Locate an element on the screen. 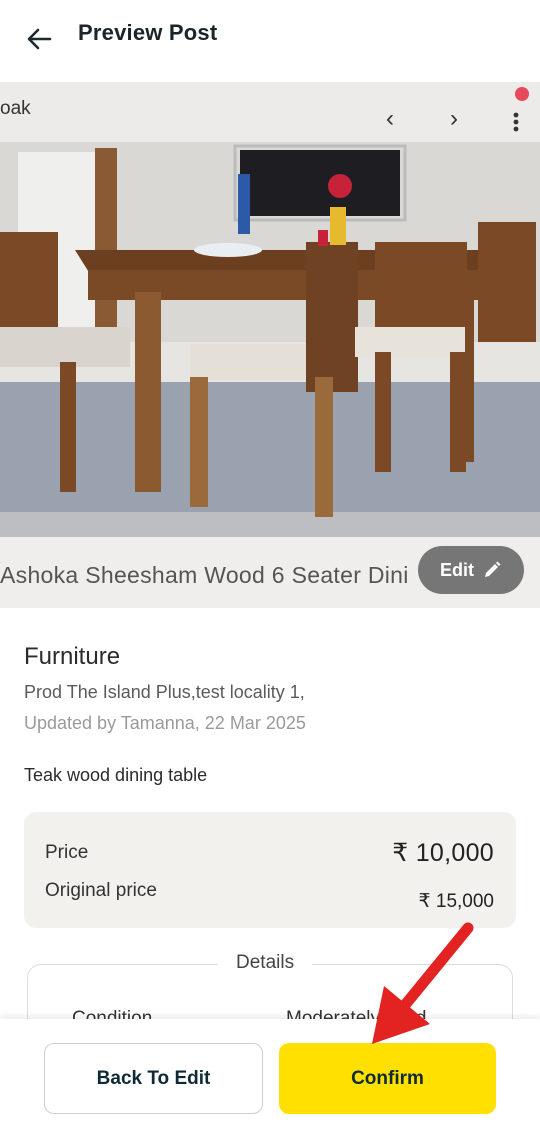 The height and width of the screenshot is (1139, 540). details-title: Details is located at coordinates (265, 963).